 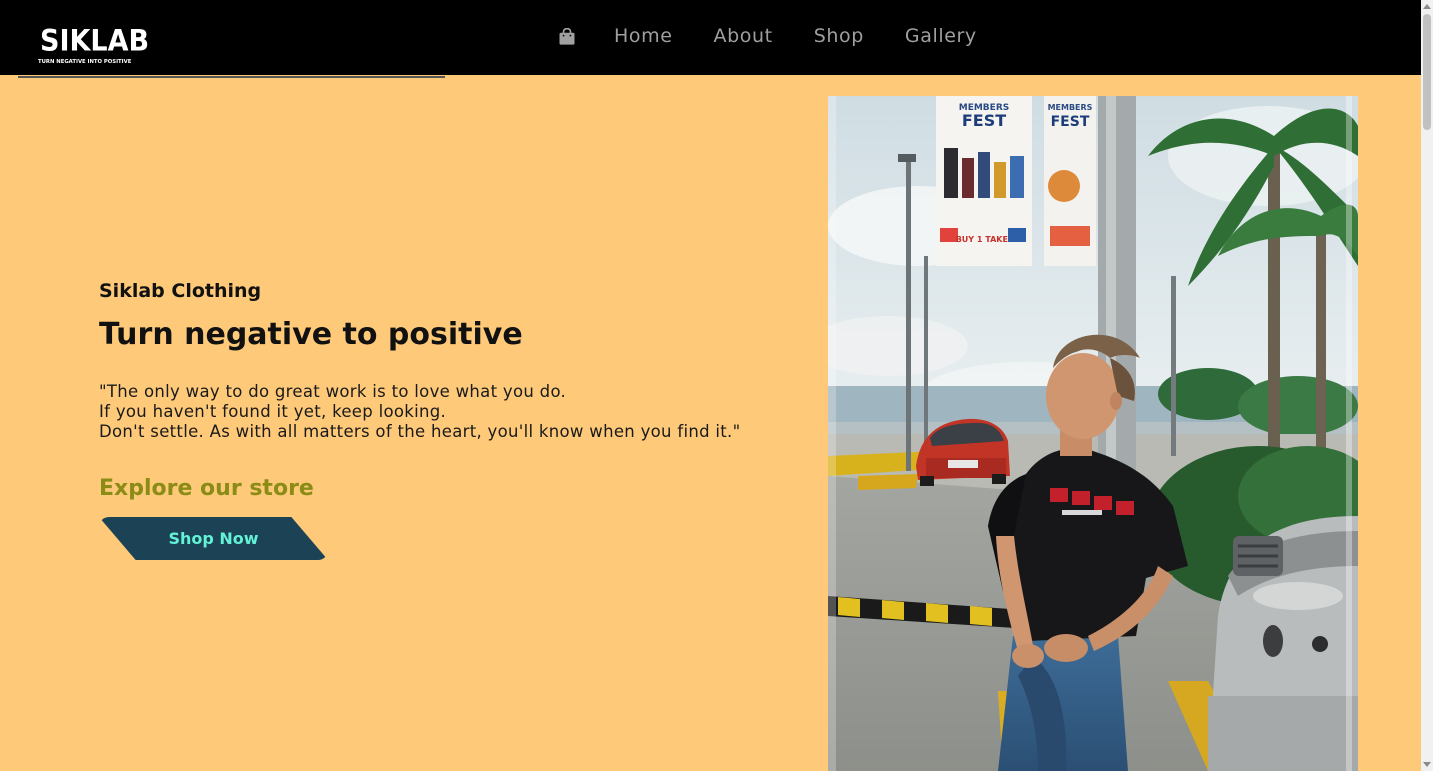 I want to click on scroll-up-icon, so click(x=1427, y=6).